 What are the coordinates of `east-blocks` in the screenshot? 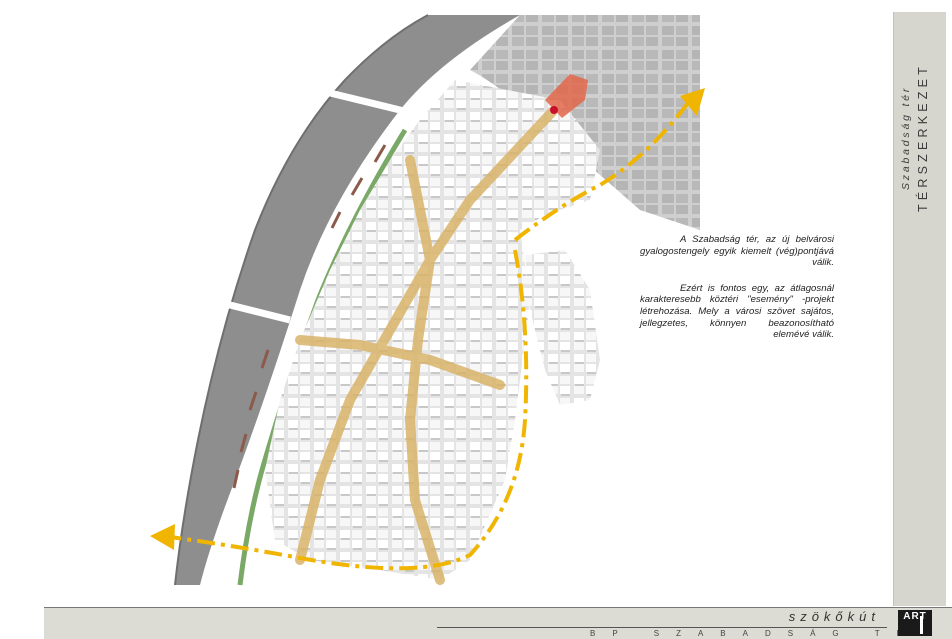 It's located at (562, 327).